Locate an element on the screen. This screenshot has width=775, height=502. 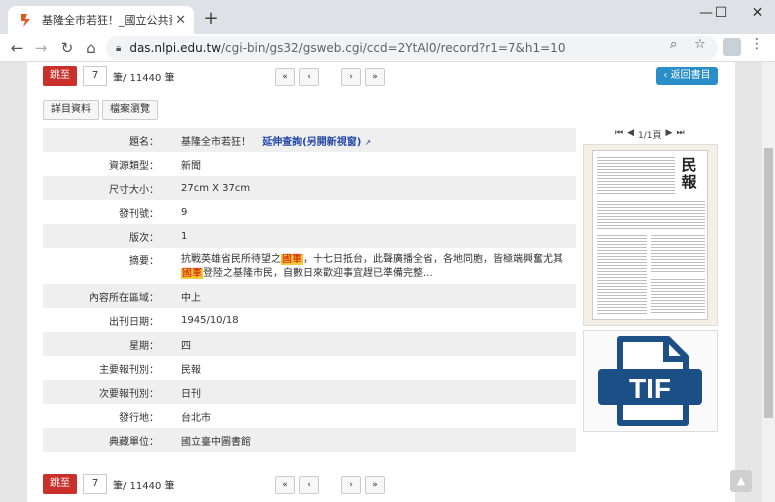
bottom-pager: 跳至 7 筆/ 11440 筆 is located at coordinates (109, 484).